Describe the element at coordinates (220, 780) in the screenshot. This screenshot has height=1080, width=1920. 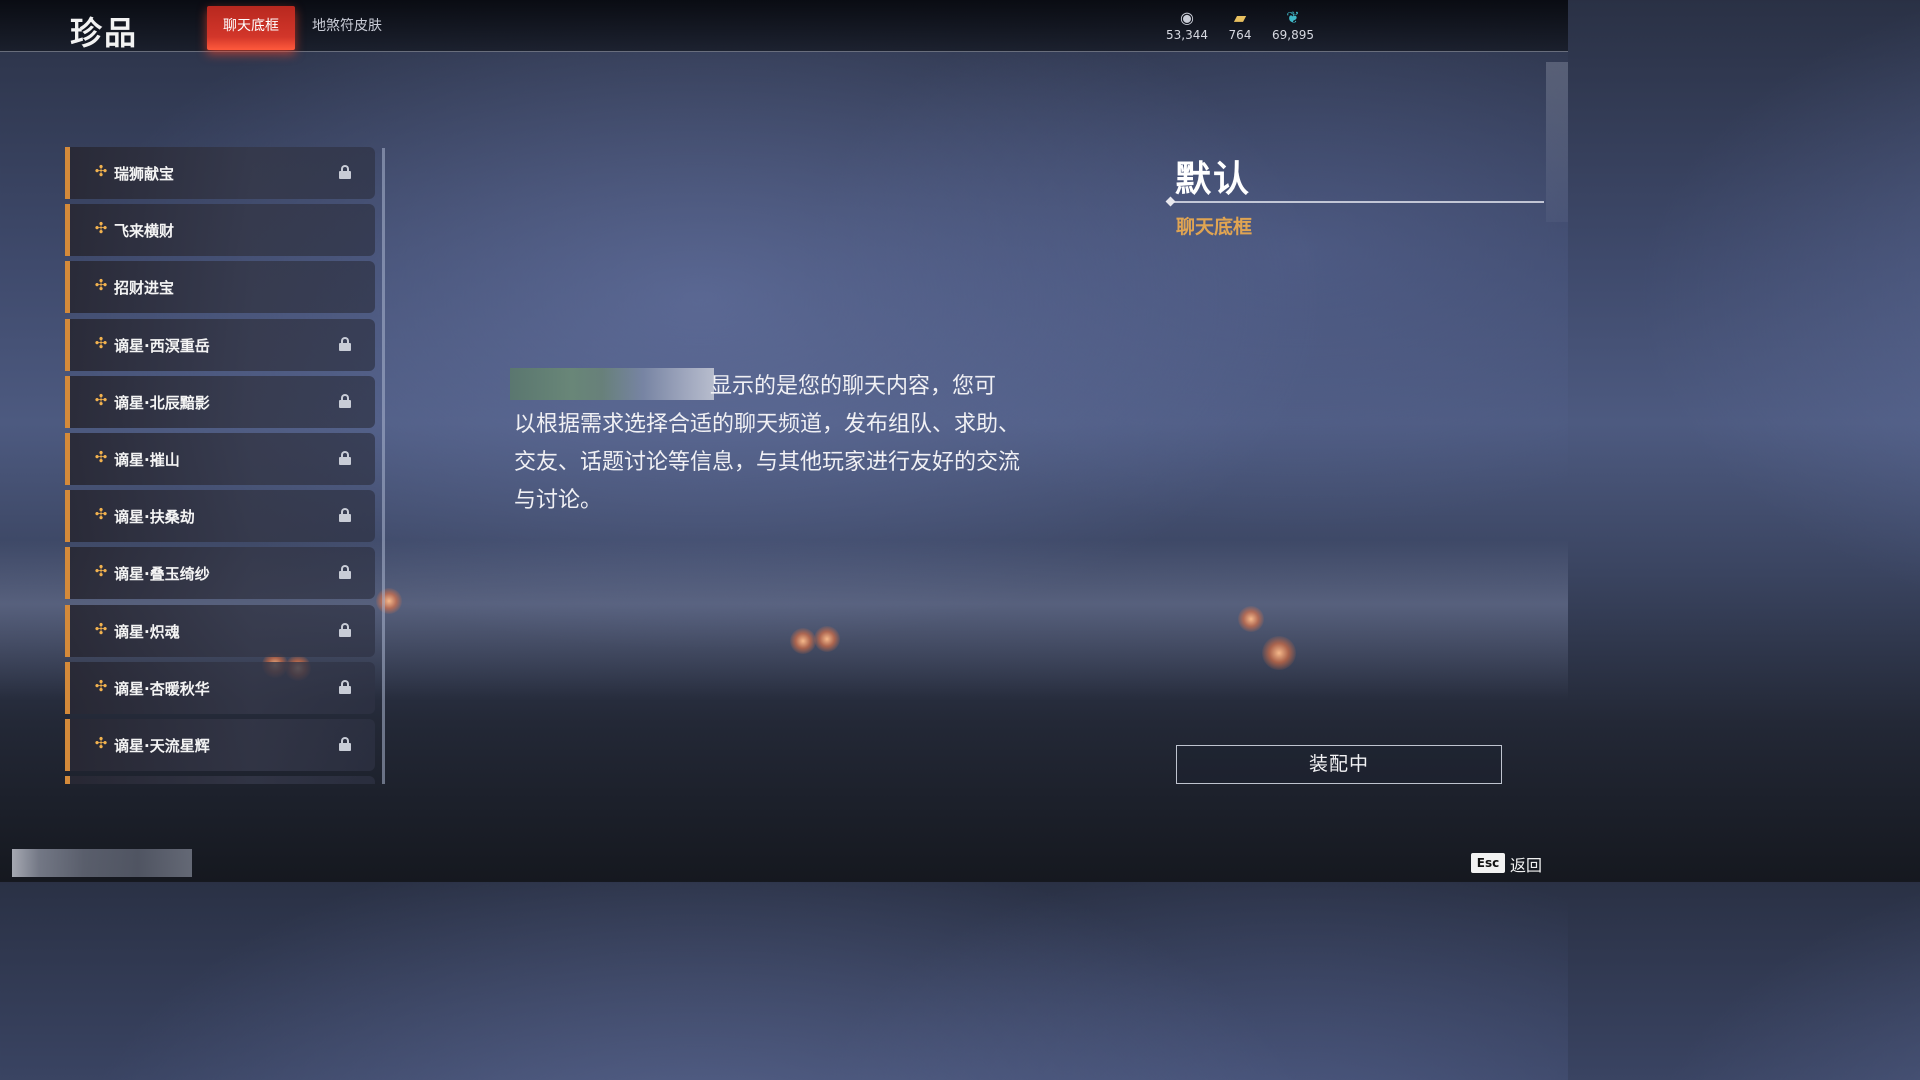
I see `list-item` at that location.